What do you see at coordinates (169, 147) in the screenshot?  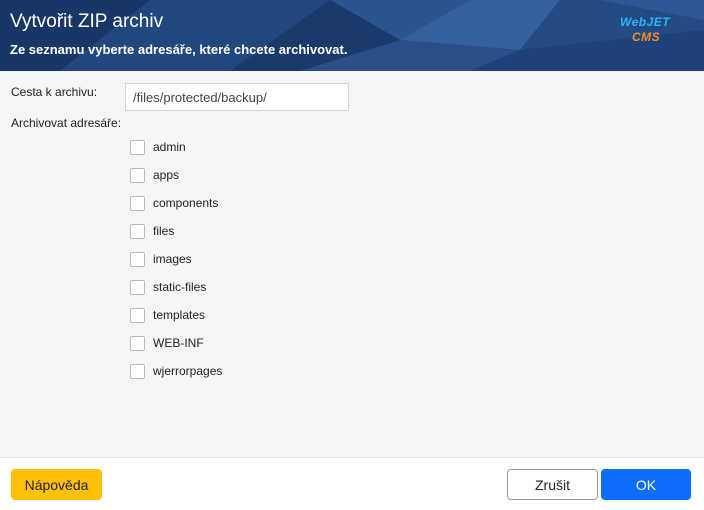 I see `directory-label: admin` at bounding box center [169, 147].